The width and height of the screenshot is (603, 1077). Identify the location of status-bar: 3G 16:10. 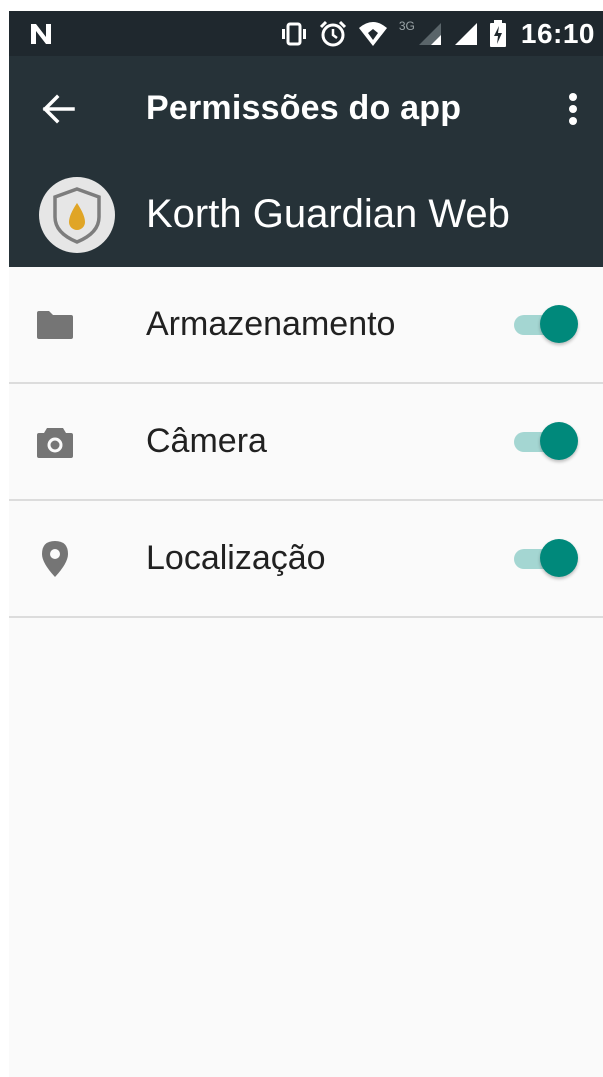
(306, 33).